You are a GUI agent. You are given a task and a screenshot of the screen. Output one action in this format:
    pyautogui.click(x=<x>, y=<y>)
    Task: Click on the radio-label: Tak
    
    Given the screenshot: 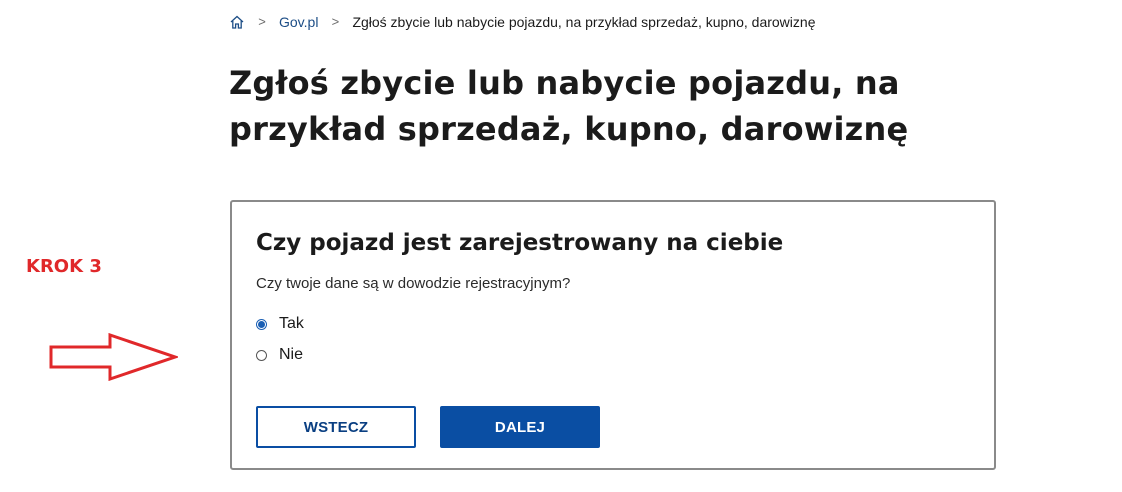 What is the action you would take?
    pyautogui.click(x=291, y=323)
    